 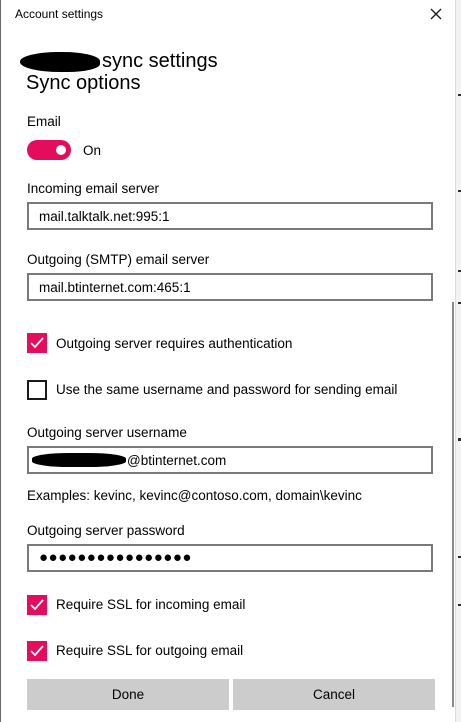 What do you see at coordinates (150, 650) in the screenshot?
I see `ssl-outgoing-label: Require SSL for outgoing email` at bounding box center [150, 650].